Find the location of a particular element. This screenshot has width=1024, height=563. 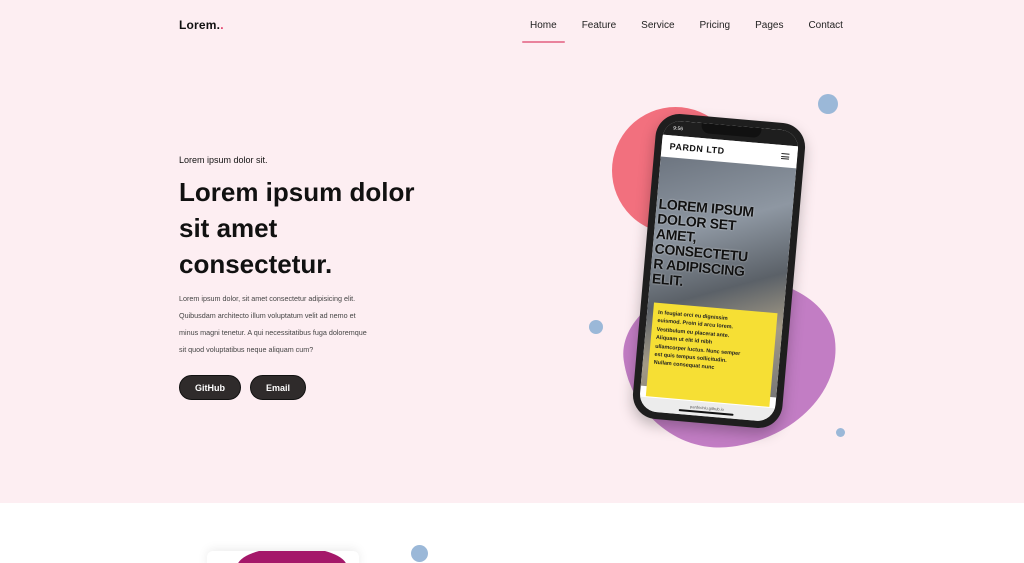

nav-item-home: Home is located at coordinates (543, 31).